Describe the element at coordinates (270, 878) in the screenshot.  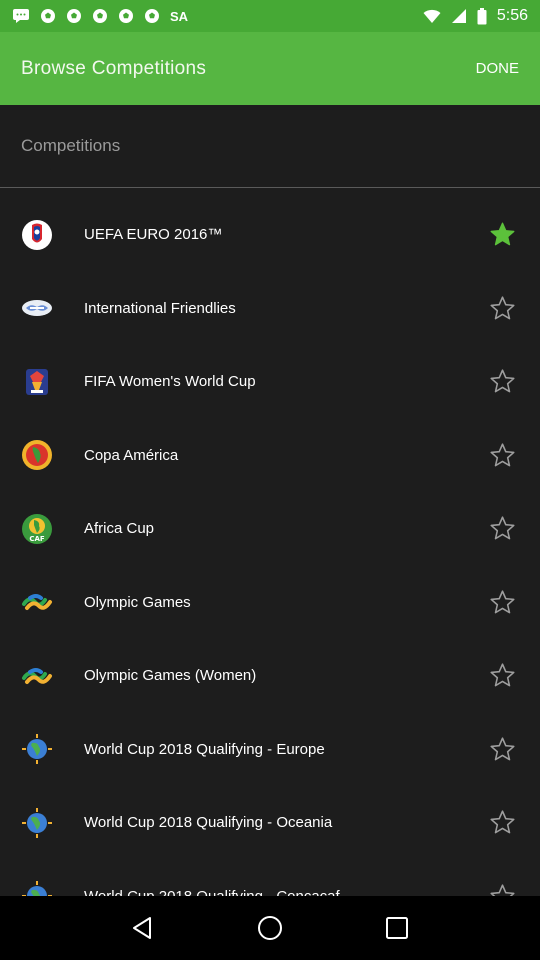
I see `competition-row: World Cup 2018 Qualifying - Concacaf` at that location.